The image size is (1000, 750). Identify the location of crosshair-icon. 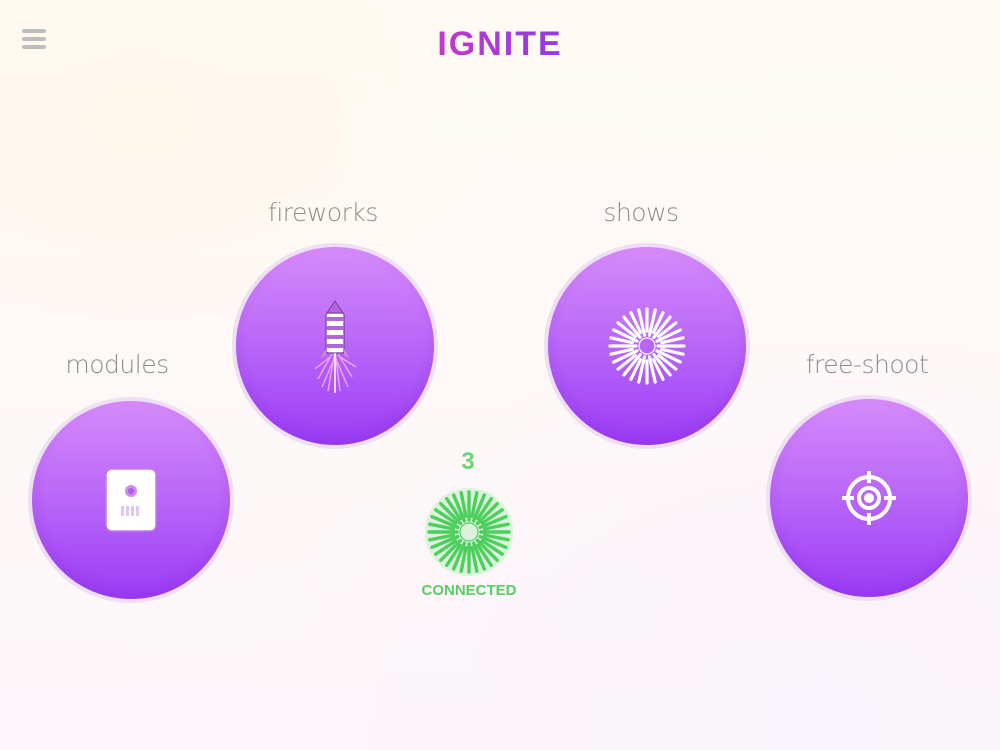
(869, 498).